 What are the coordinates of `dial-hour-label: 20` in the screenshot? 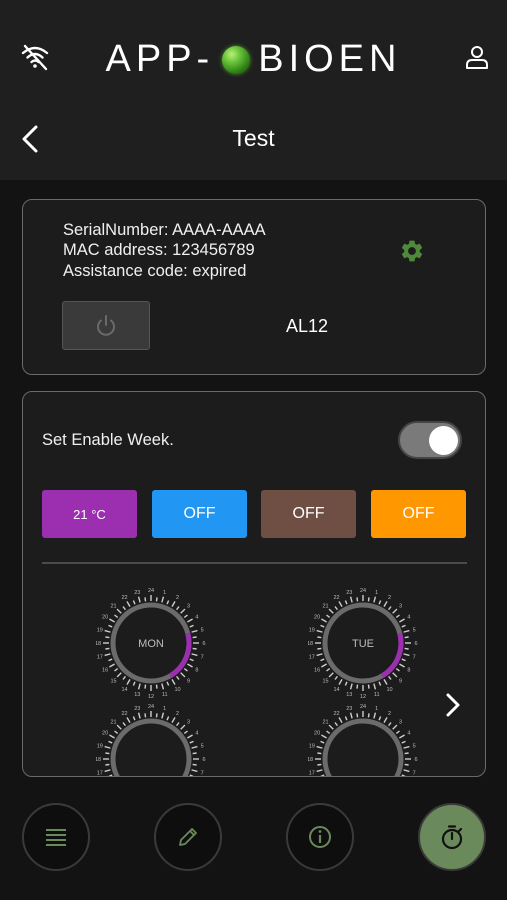 It's located at (317, 734).